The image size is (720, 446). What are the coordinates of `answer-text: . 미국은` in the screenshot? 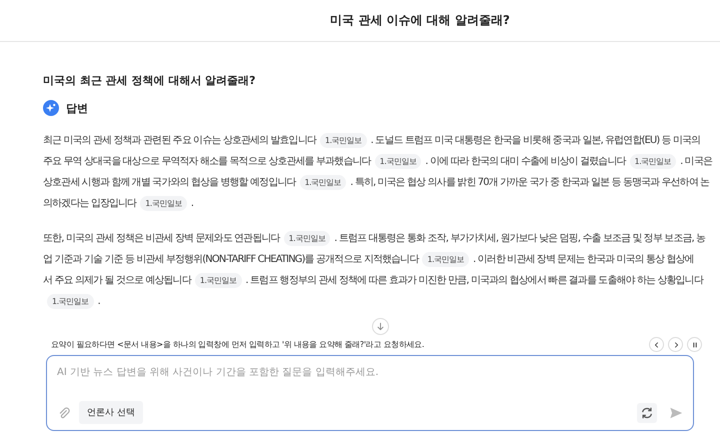 It's located at (696, 161).